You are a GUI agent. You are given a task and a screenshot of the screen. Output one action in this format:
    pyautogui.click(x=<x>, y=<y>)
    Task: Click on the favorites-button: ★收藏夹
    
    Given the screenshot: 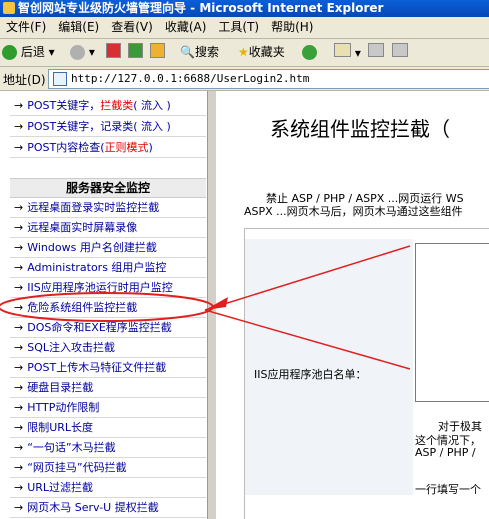 What is the action you would take?
    pyautogui.click(x=261, y=52)
    